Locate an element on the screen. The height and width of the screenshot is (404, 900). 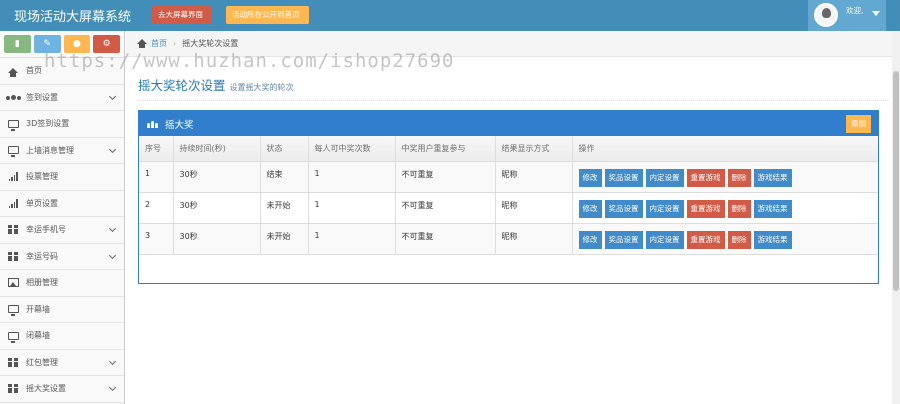
dashboard-icon is located at coordinates (13, 71).